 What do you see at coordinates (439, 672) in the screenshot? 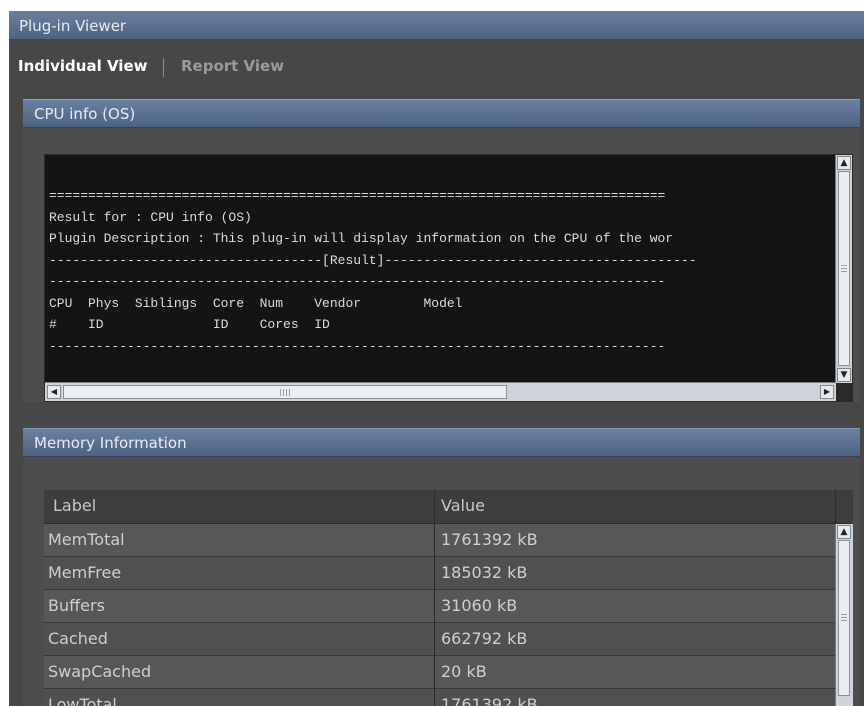
I see `table-row: SwapCached 20 kB` at bounding box center [439, 672].